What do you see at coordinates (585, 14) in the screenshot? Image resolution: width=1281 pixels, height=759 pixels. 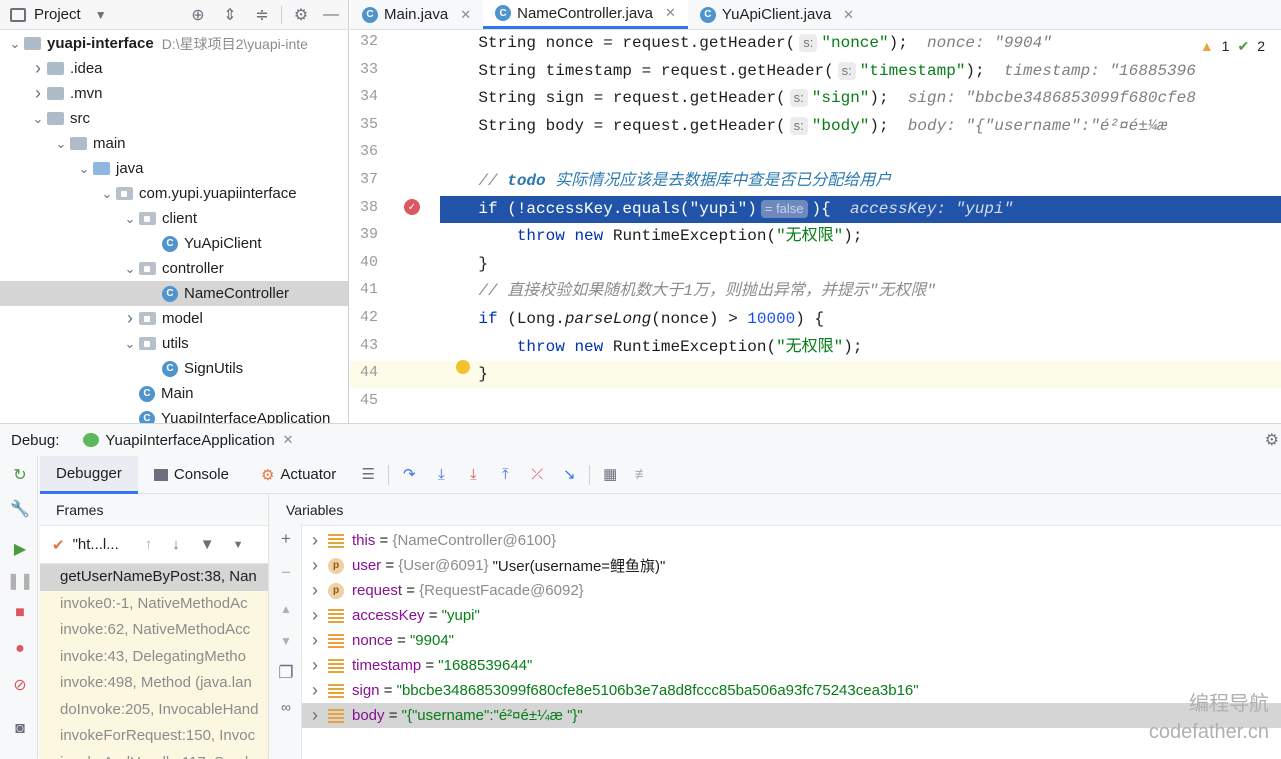 I see `editor-tab: CNameController.java✕` at bounding box center [585, 14].